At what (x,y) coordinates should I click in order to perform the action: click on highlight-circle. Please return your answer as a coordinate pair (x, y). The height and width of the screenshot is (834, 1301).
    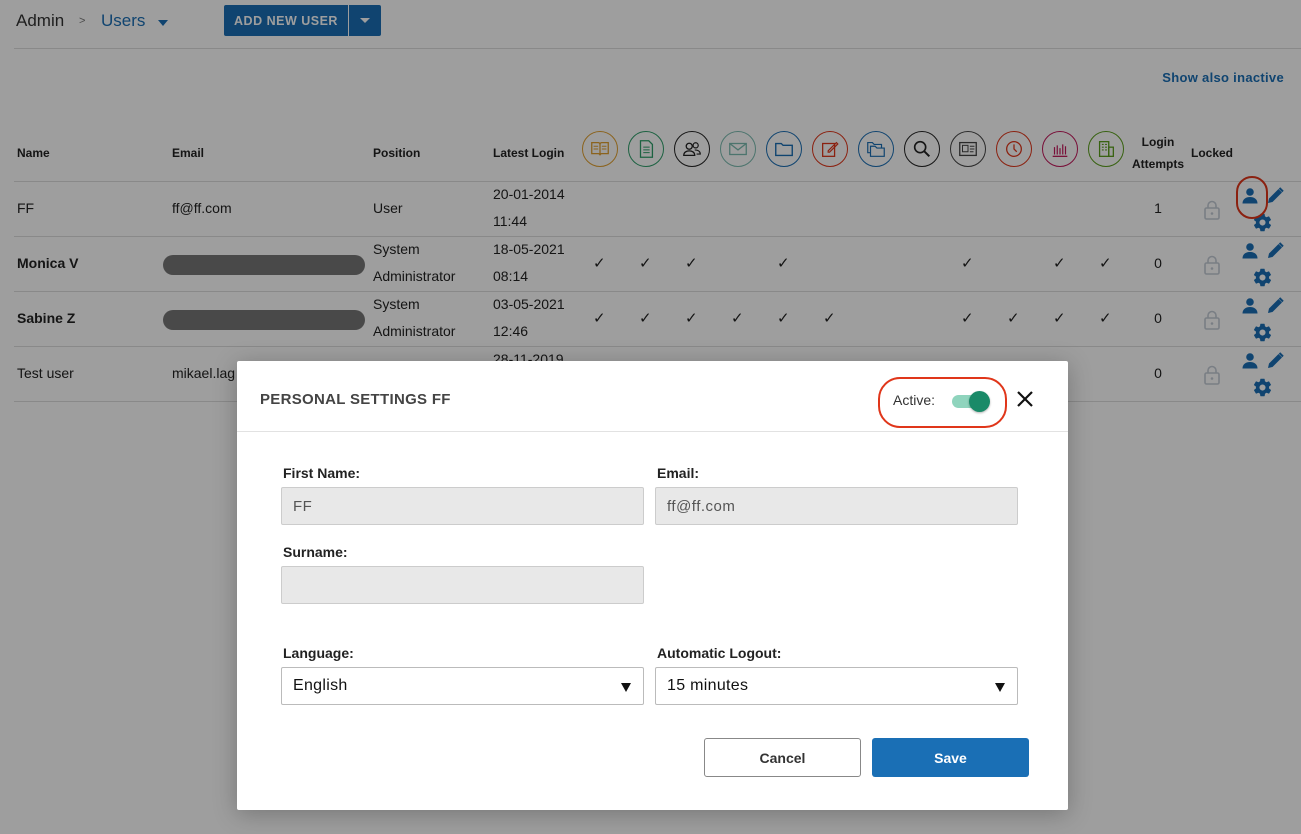
    Looking at the image, I should click on (942, 402).